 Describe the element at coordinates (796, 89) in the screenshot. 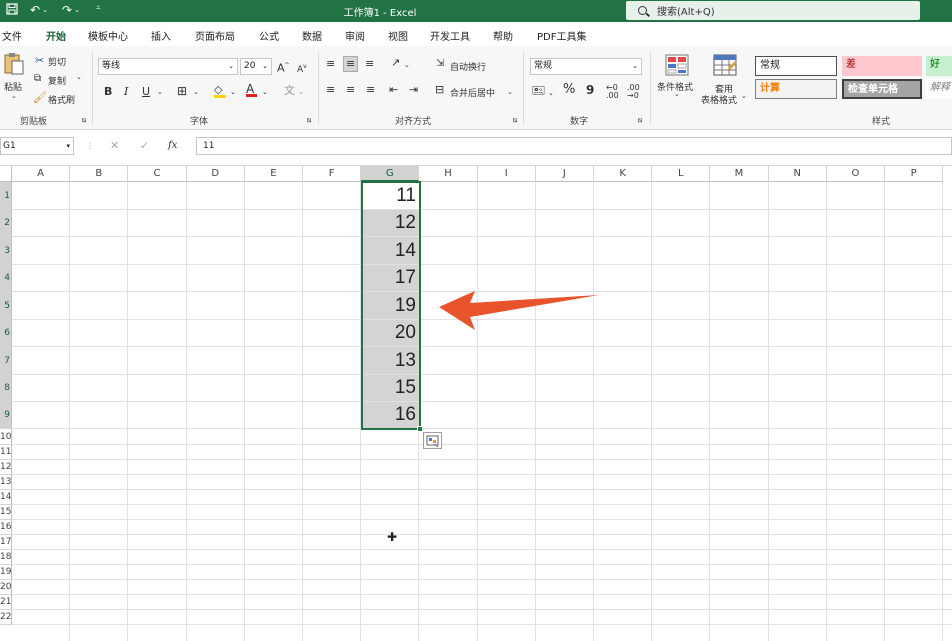

I see `style-calculation: 计算` at that location.